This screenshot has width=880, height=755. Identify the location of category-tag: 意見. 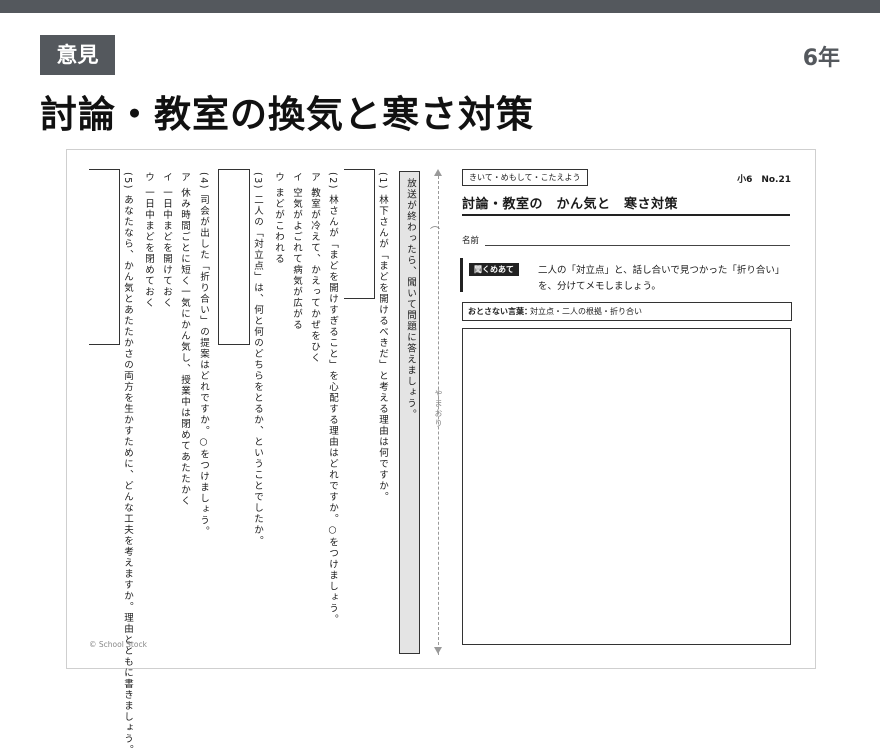
(77, 55).